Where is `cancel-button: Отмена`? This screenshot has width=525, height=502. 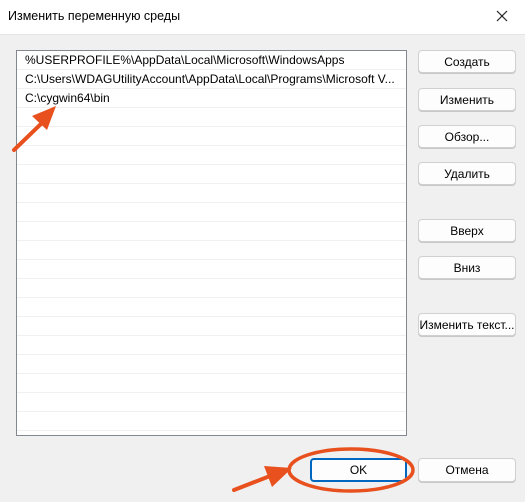
cancel-button: Отмена is located at coordinates (467, 470).